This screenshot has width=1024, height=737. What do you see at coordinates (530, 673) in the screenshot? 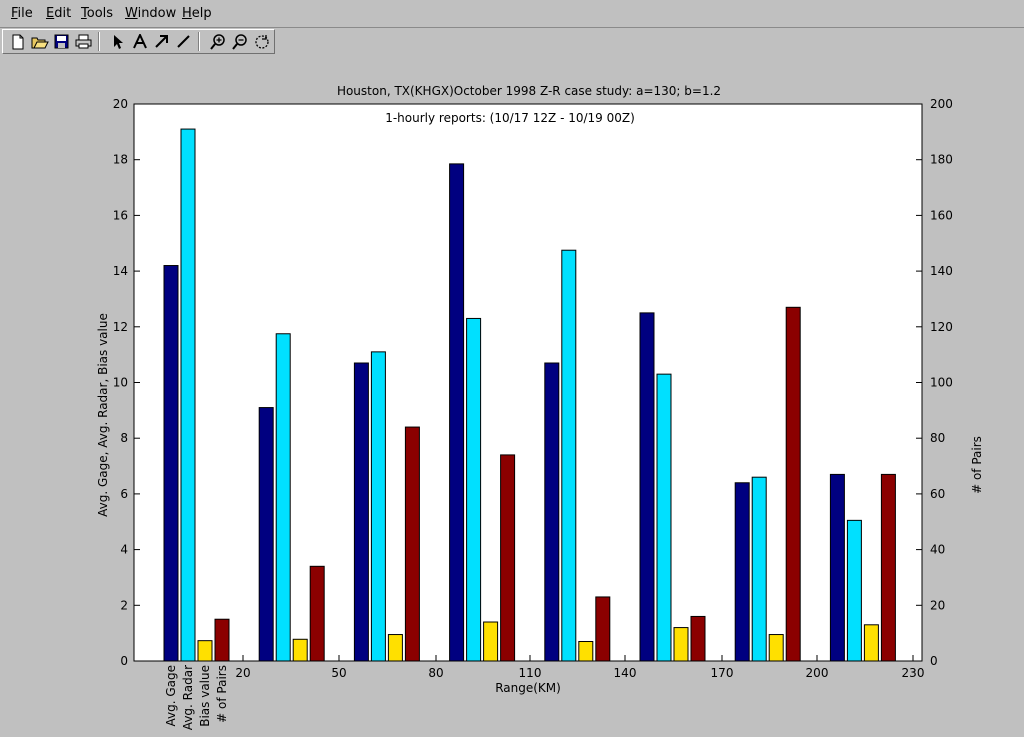
I see `x-tick-label: 110` at bounding box center [530, 673].